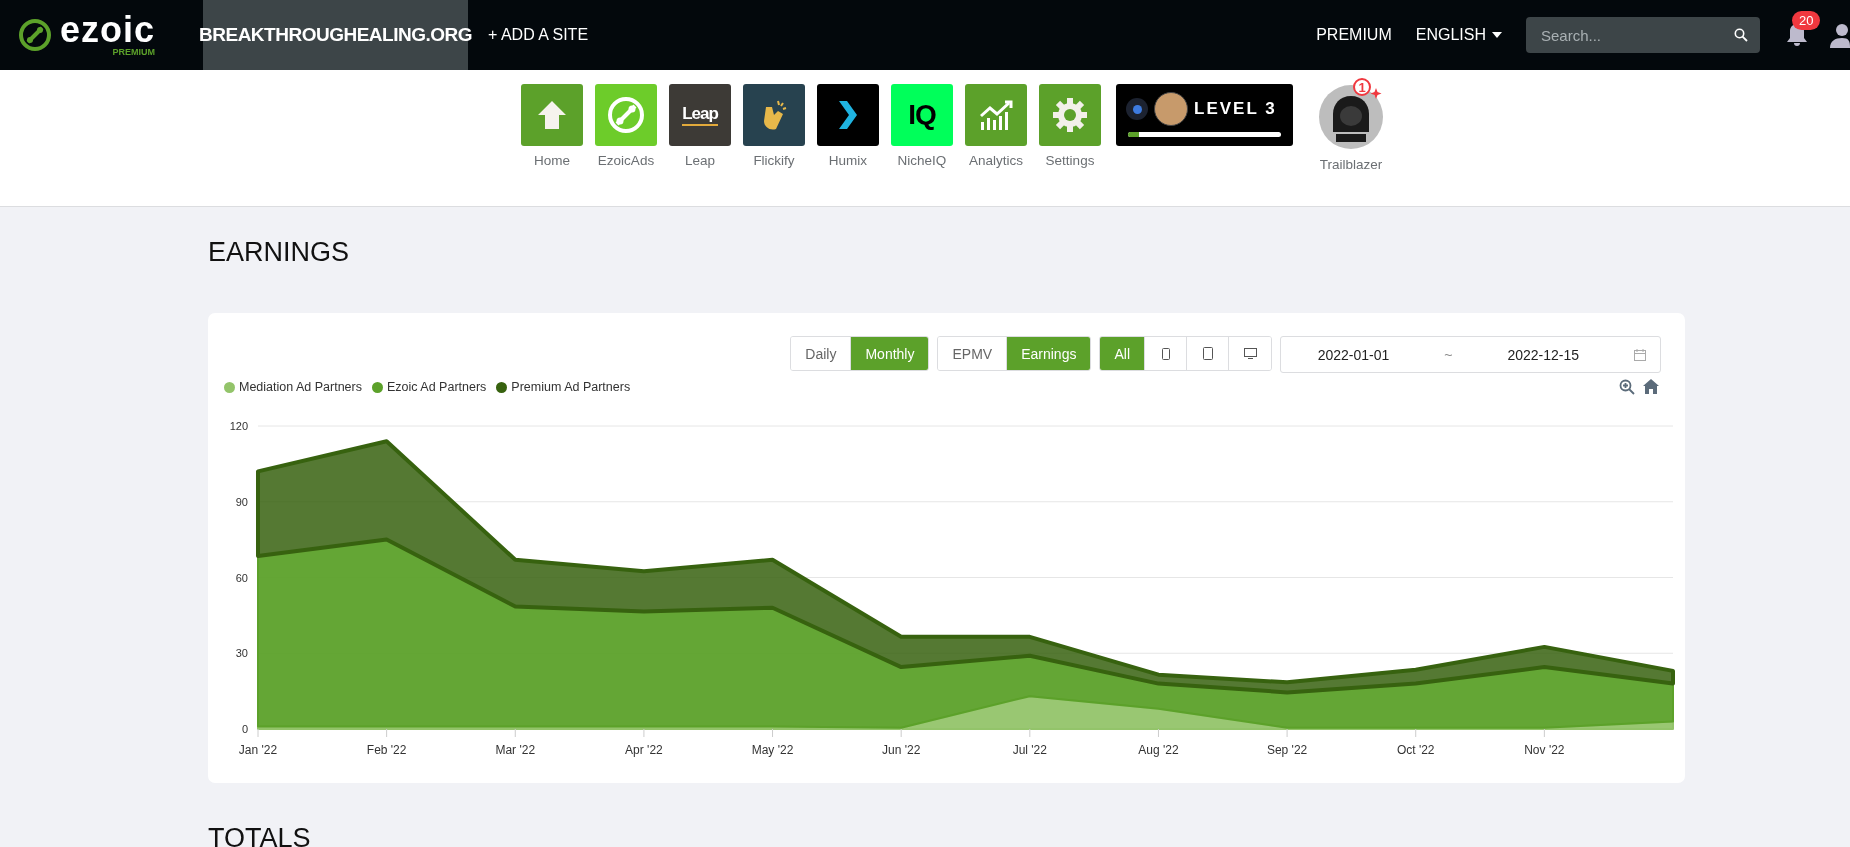 The image size is (1850, 847). I want to click on metric-tab: EPMV, so click(973, 353).